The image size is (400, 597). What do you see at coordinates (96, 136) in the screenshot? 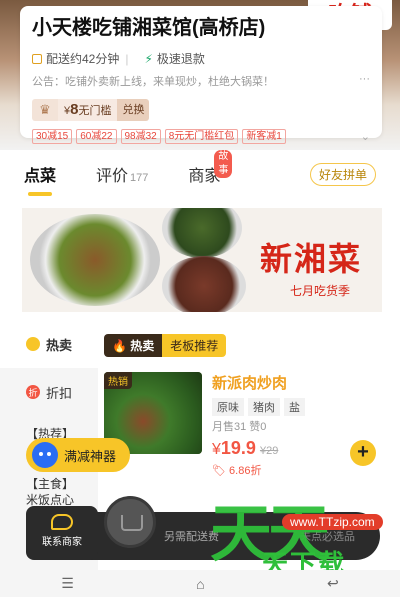
I see `promo-tag: 60减22` at bounding box center [96, 136].